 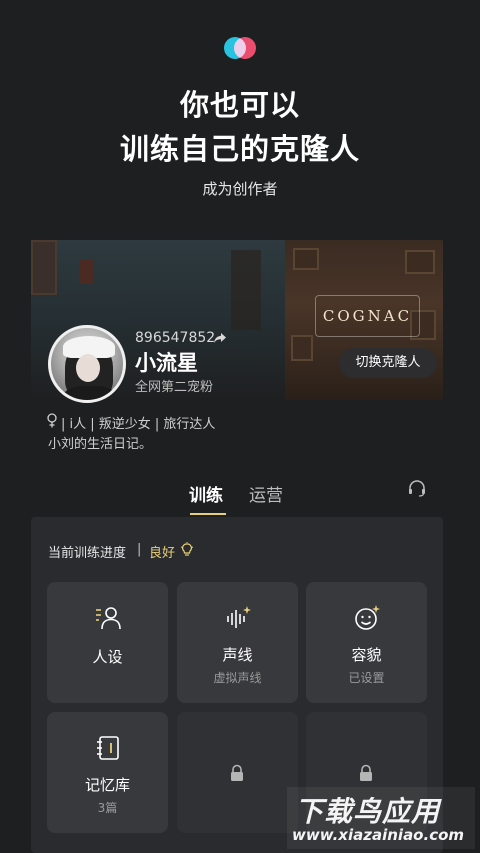 I want to click on profile-subtitle: 全网第二宠粉, so click(x=174, y=387).